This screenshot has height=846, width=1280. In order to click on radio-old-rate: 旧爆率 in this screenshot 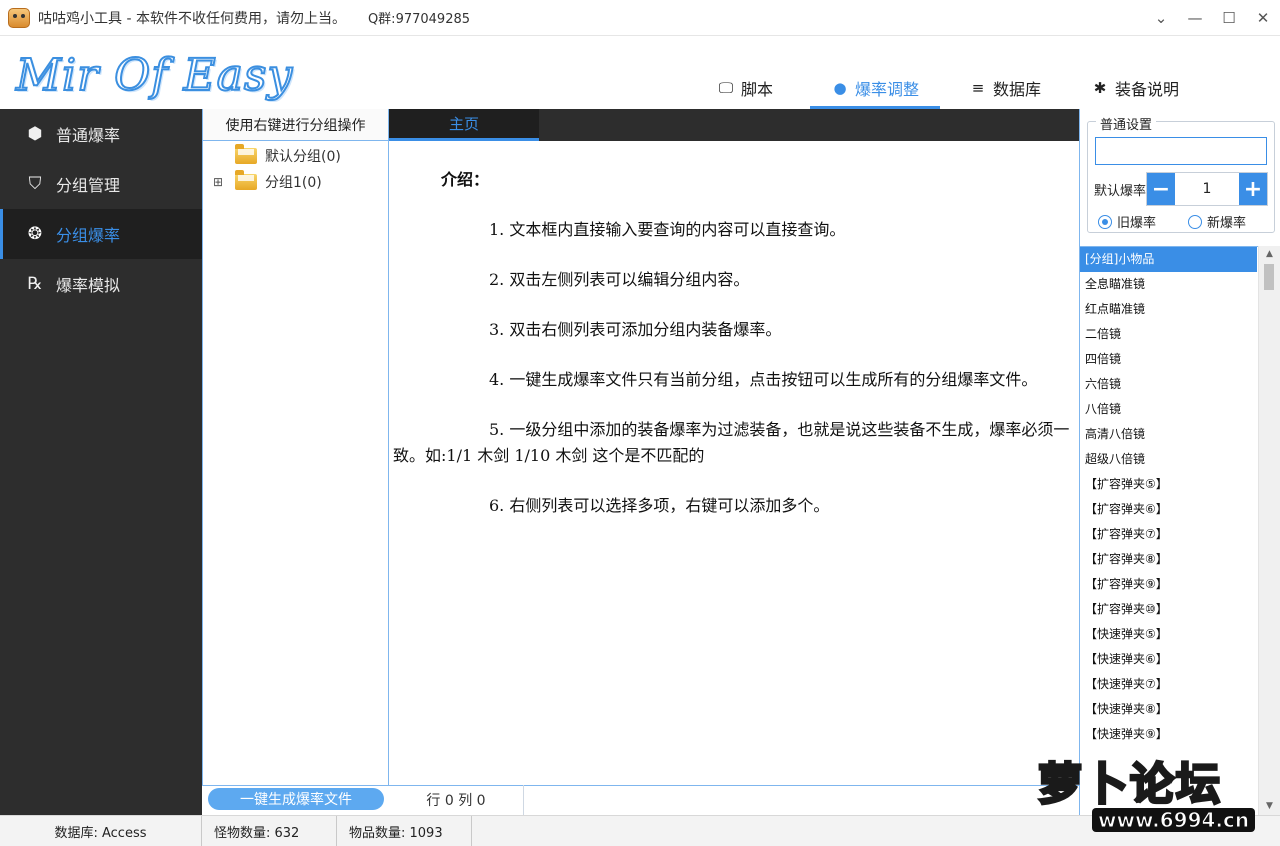, I will do `click(1143, 221)`.